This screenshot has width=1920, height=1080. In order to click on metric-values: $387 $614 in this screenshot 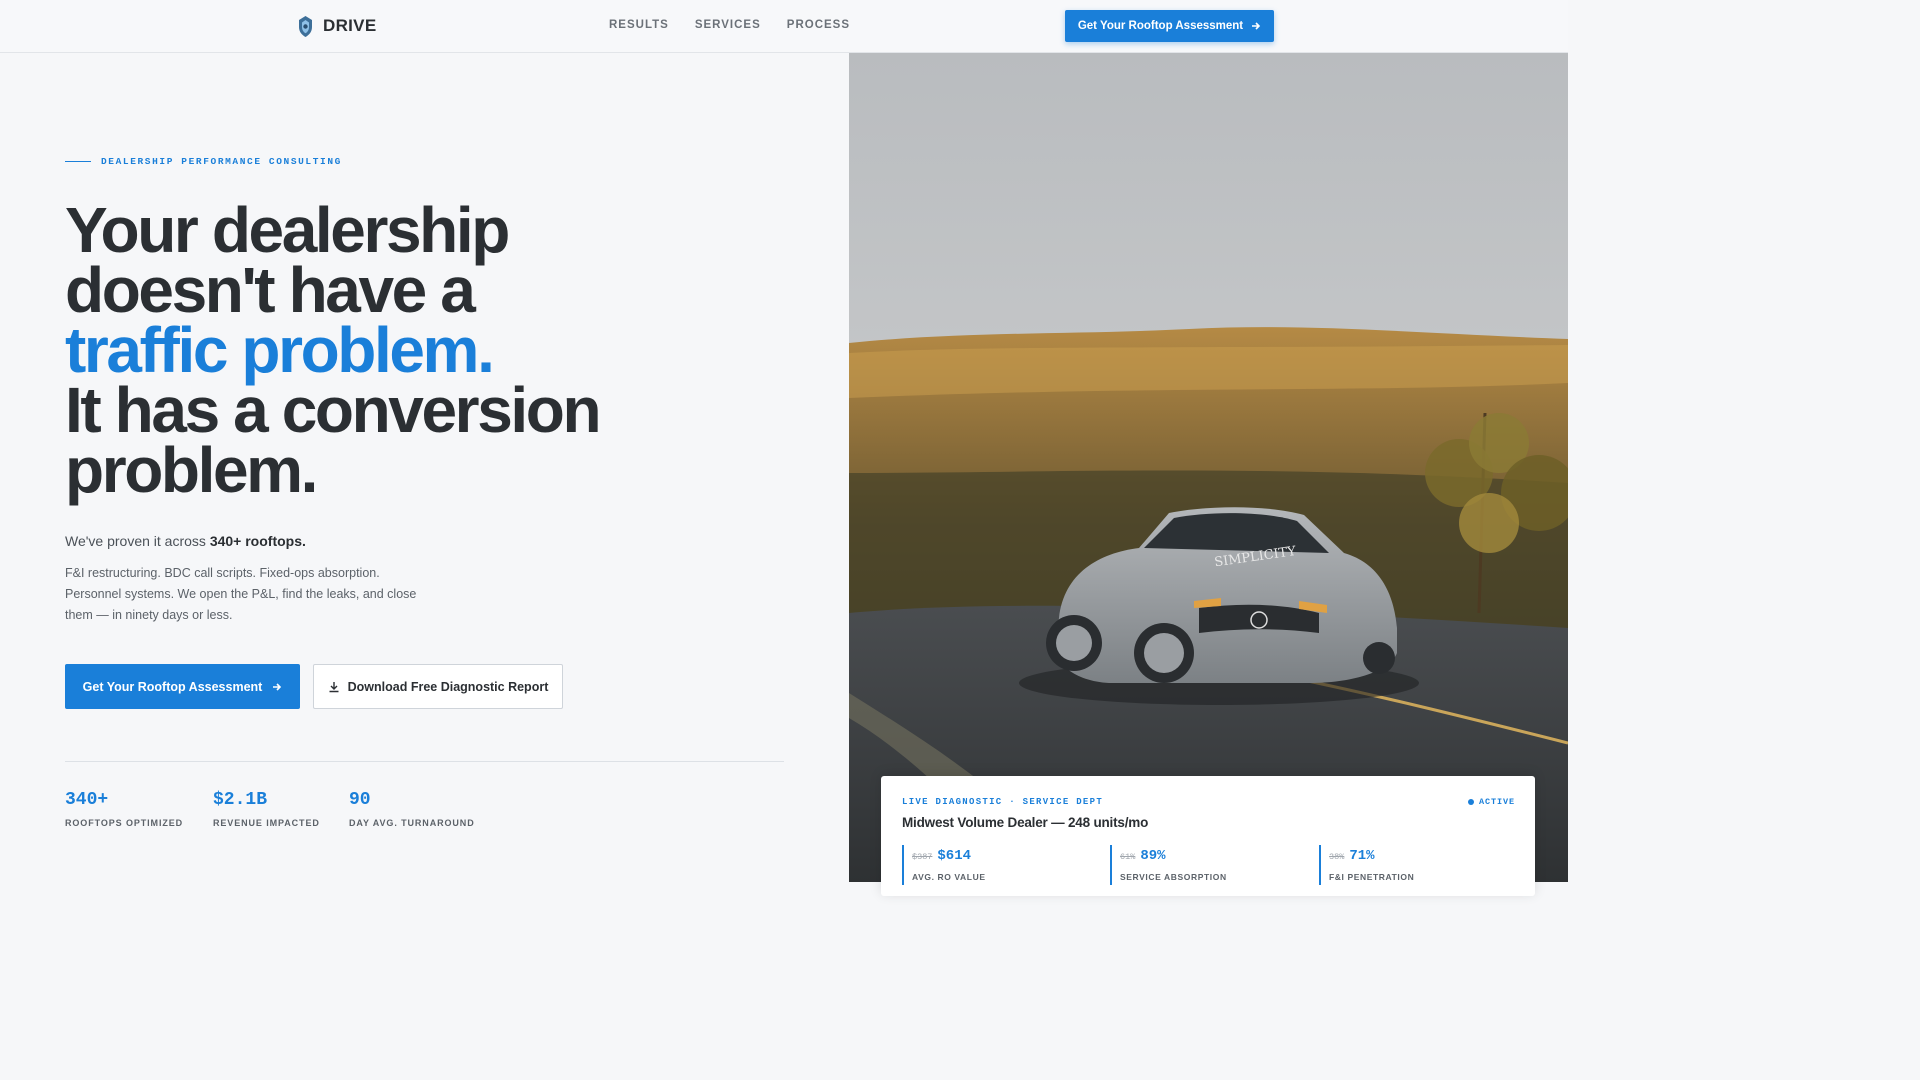, I will do `click(1002, 856)`.